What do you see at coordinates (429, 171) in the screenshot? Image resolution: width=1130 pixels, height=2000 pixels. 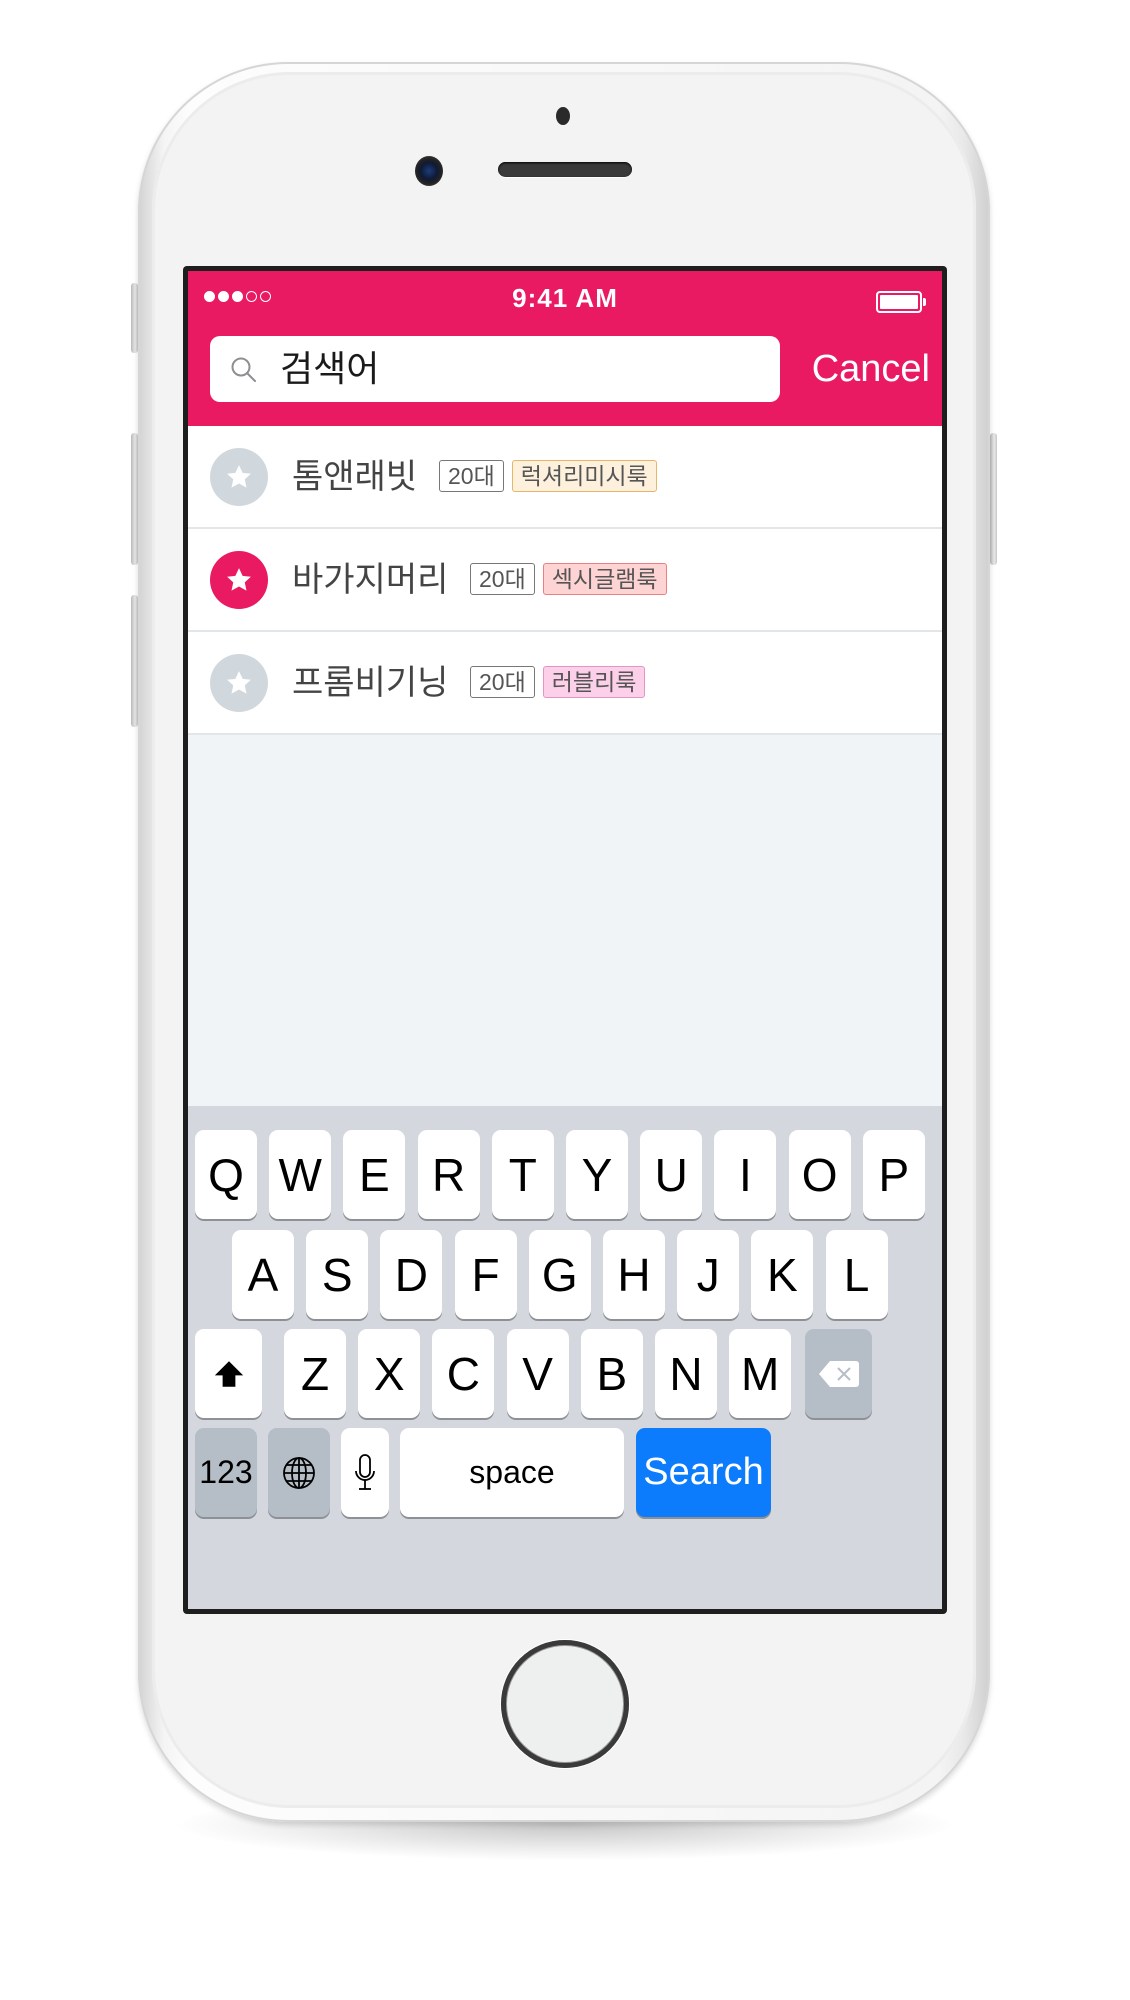 I see `front-camera-icon` at bounding box center [429, 171].